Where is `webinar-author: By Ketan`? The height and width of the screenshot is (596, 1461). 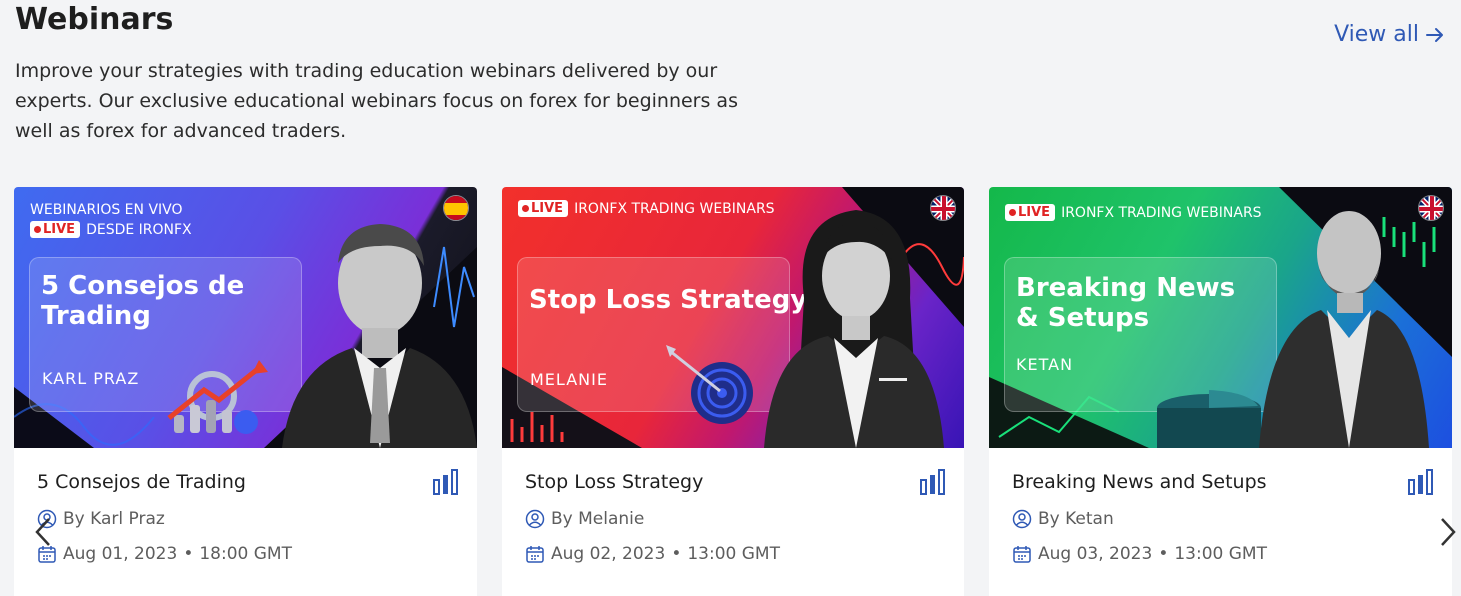 webinar-author: By Ketan is located at coordinates (1063, 519).